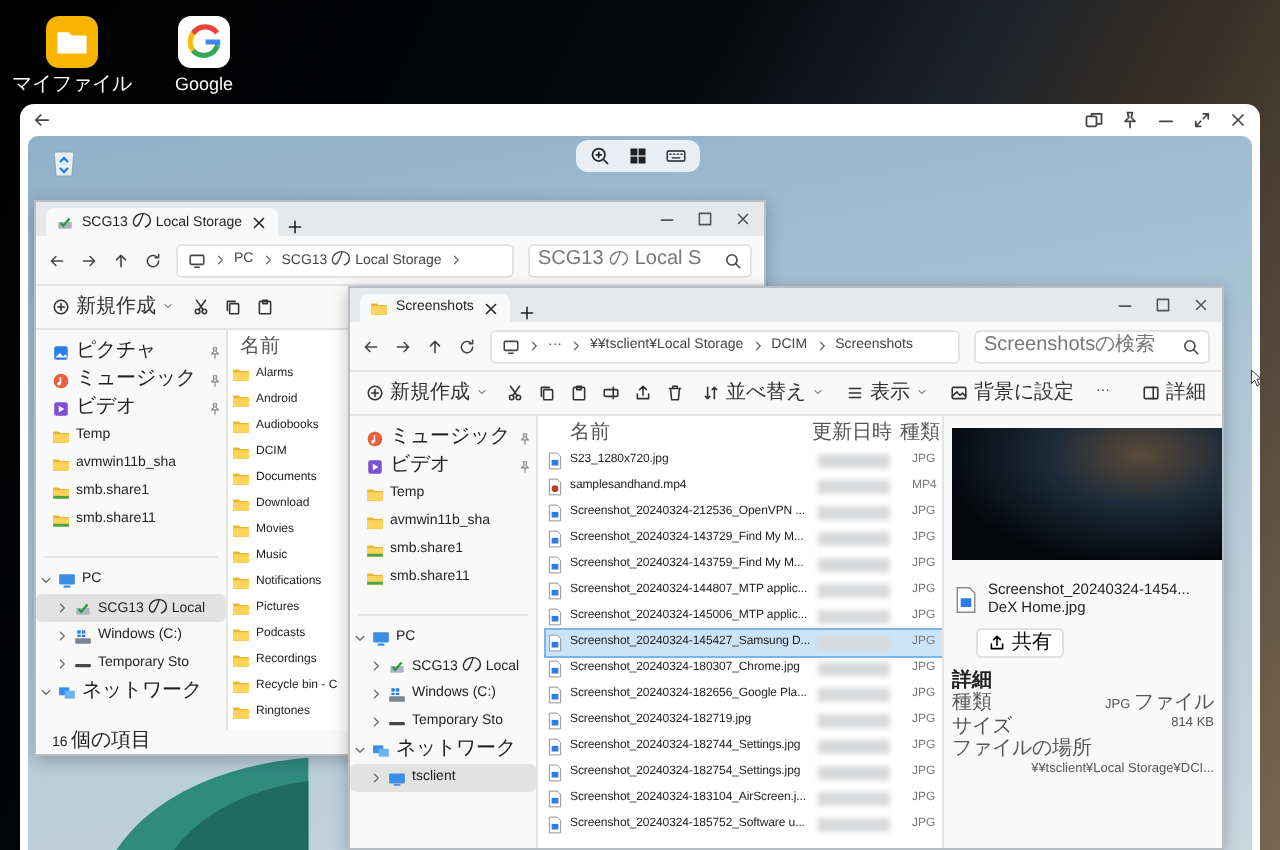 This screenshot has height=850, width=1280. What do you see at coordinates (611, 393) in the screenshot?
I see `rename-icon` at bounding box center [611, 393].